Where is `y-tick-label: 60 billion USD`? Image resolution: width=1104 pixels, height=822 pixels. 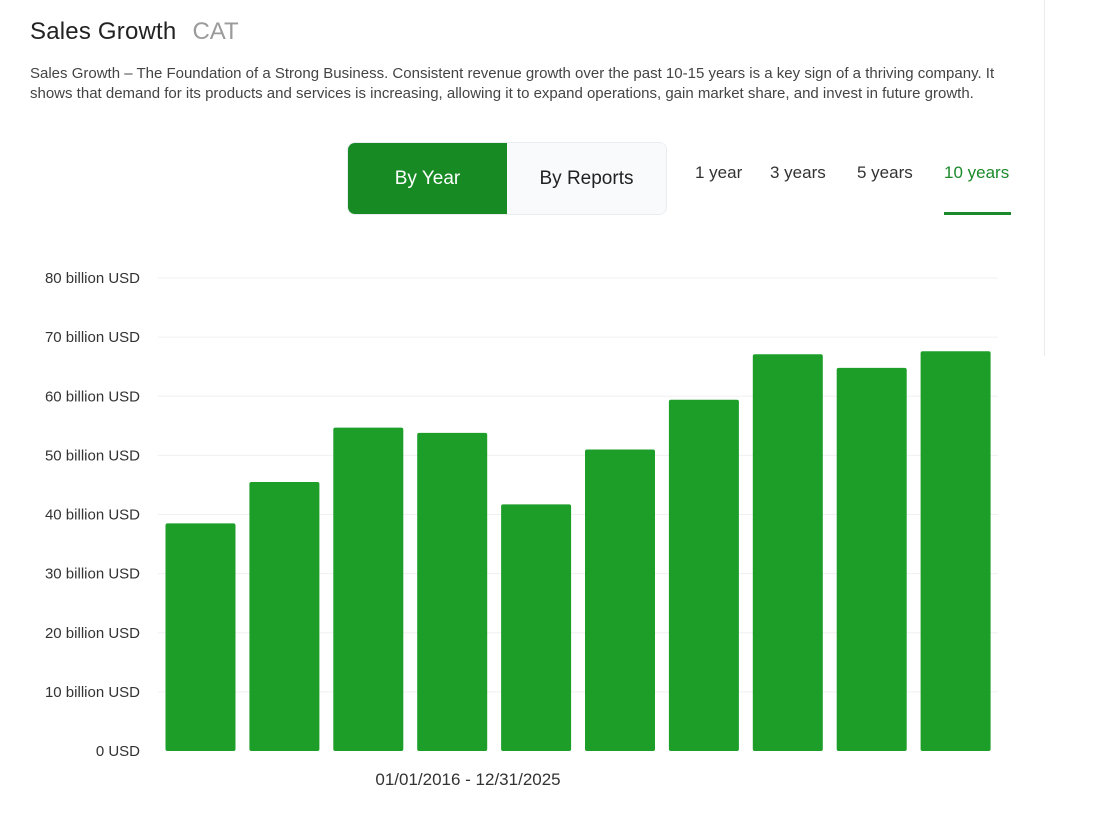
y-tick-label: 60 billion USD is located at coordinates (92, 396).